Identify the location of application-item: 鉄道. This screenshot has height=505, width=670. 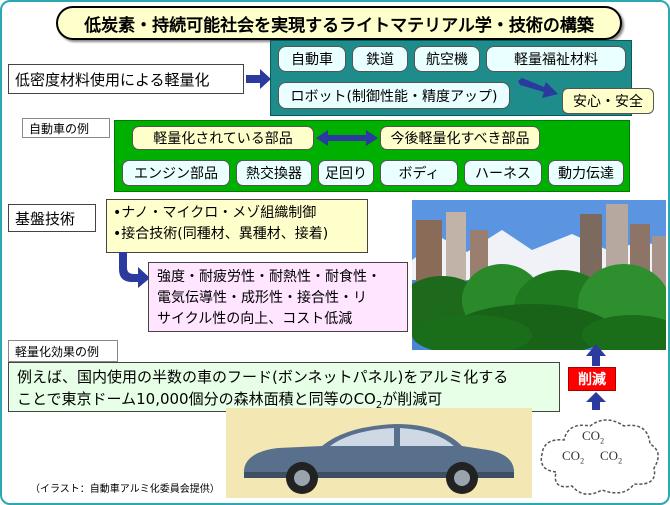
(380, 59).